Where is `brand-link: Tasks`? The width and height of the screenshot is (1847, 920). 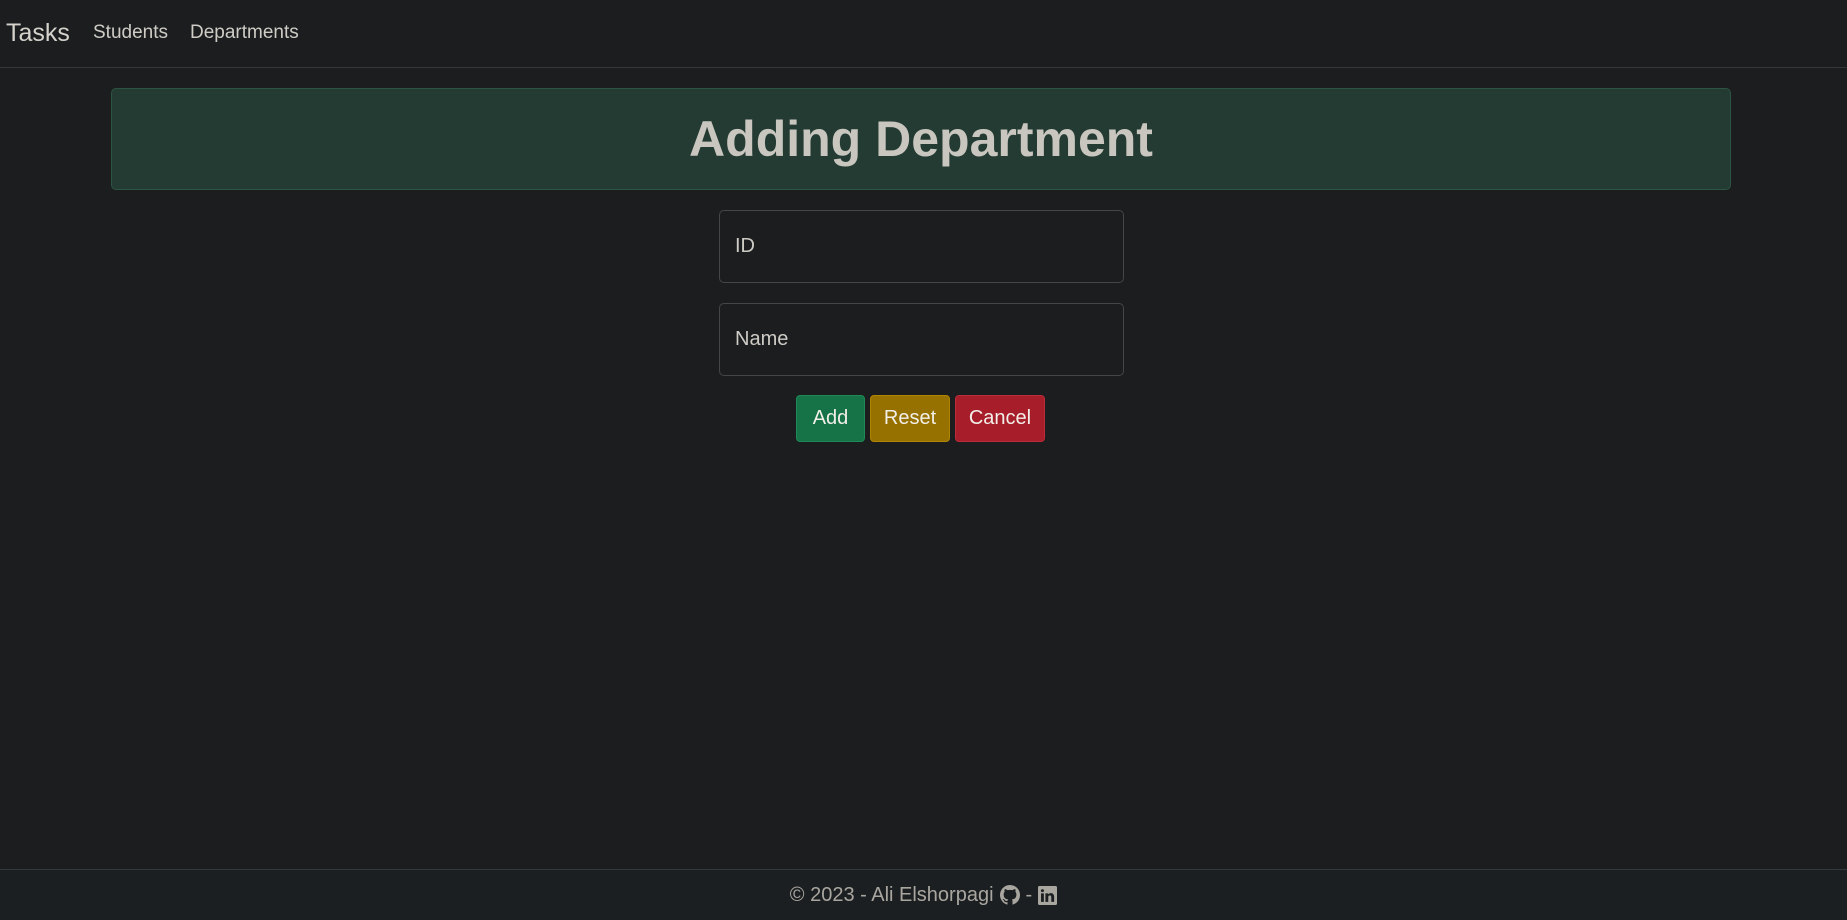 brand-link: Tasks is located at coordinates (38, 33).